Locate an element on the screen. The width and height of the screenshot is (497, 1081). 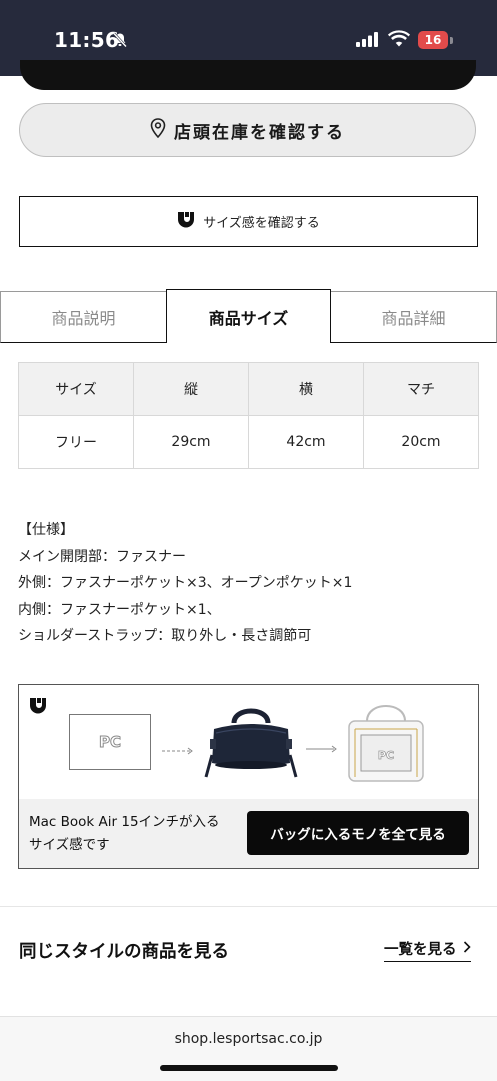
size-table: サイズ 縦 横 マチ フリー 29cm 42cm 20cm is located at coordinates (248, 415).